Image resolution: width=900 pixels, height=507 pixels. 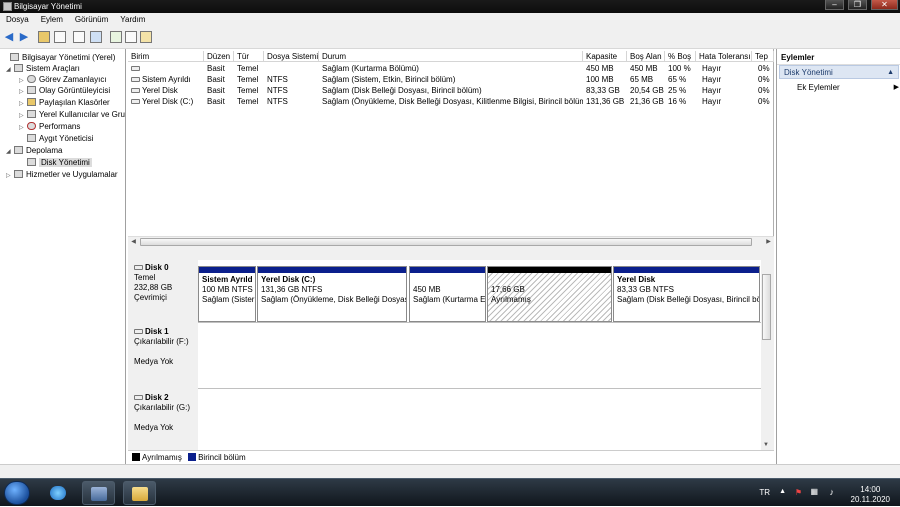 I want to click on tree-item-system-tools: ◢ Sistem Araçları, so click(x=43, y=68).